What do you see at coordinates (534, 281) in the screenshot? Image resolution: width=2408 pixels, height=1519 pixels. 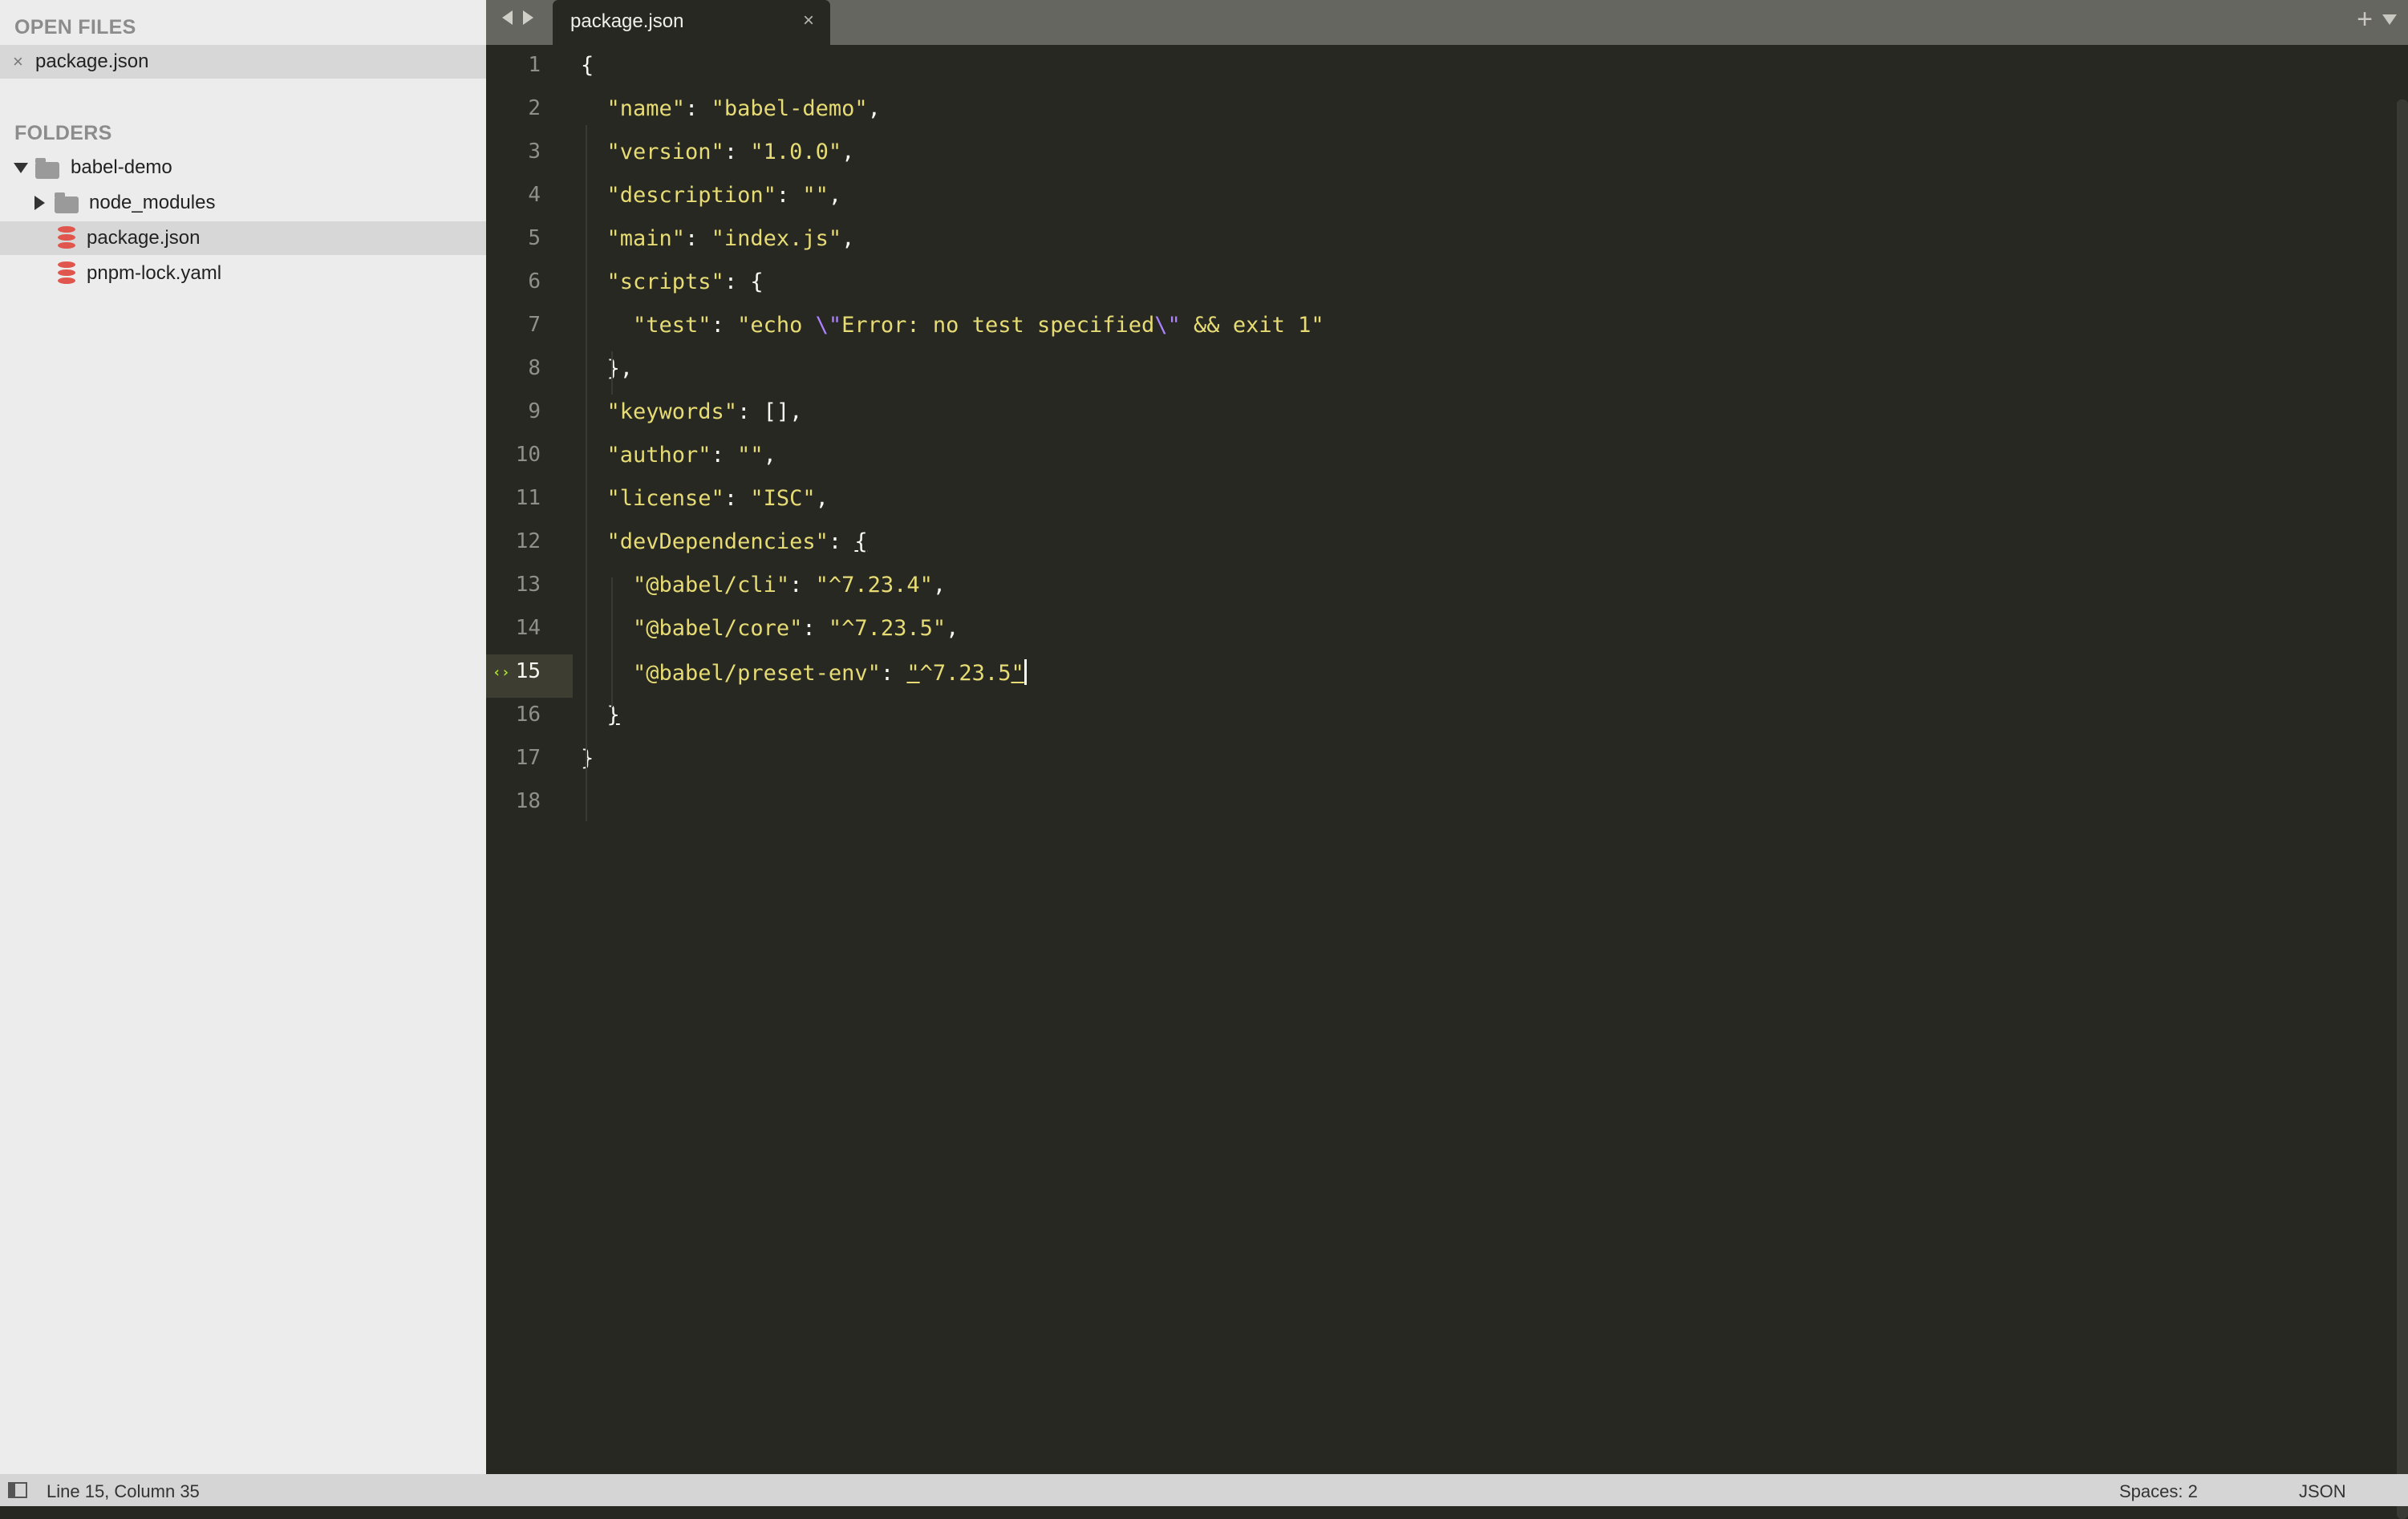 I see `line-number: 6` at bounding box center [534, 281].